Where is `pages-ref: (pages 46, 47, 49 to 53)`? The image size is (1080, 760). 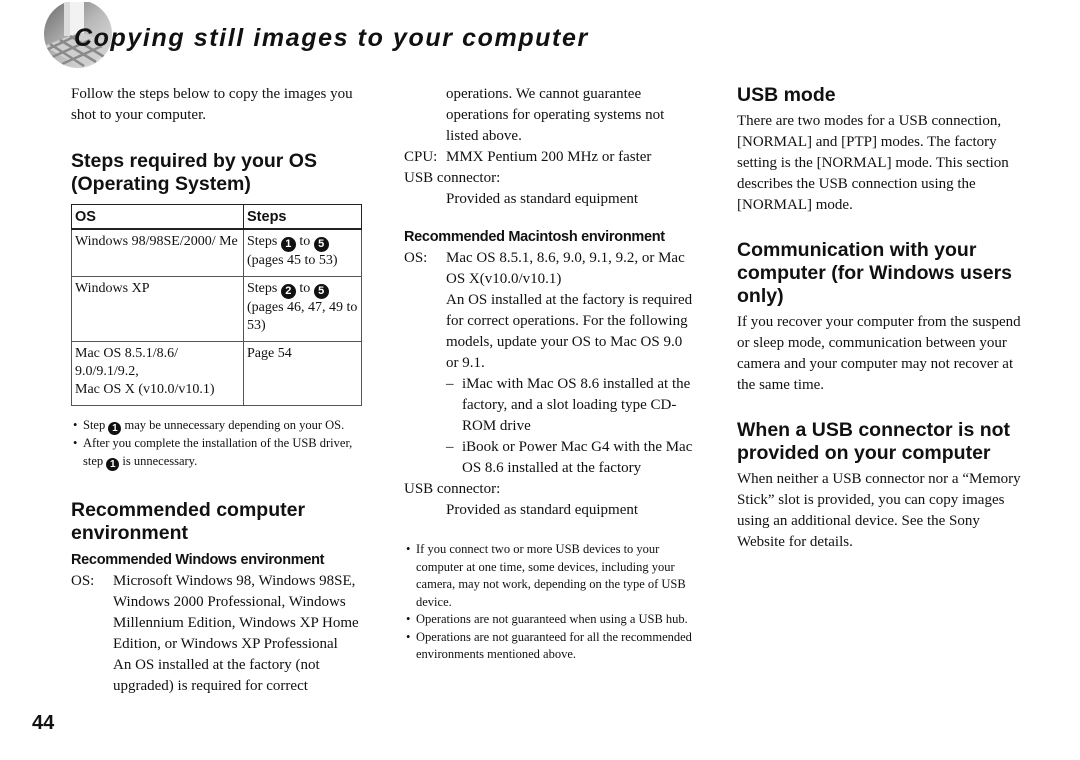 pages-ref: (pages 46, 47, 49 to 53) is located at coordinates (302, 316).